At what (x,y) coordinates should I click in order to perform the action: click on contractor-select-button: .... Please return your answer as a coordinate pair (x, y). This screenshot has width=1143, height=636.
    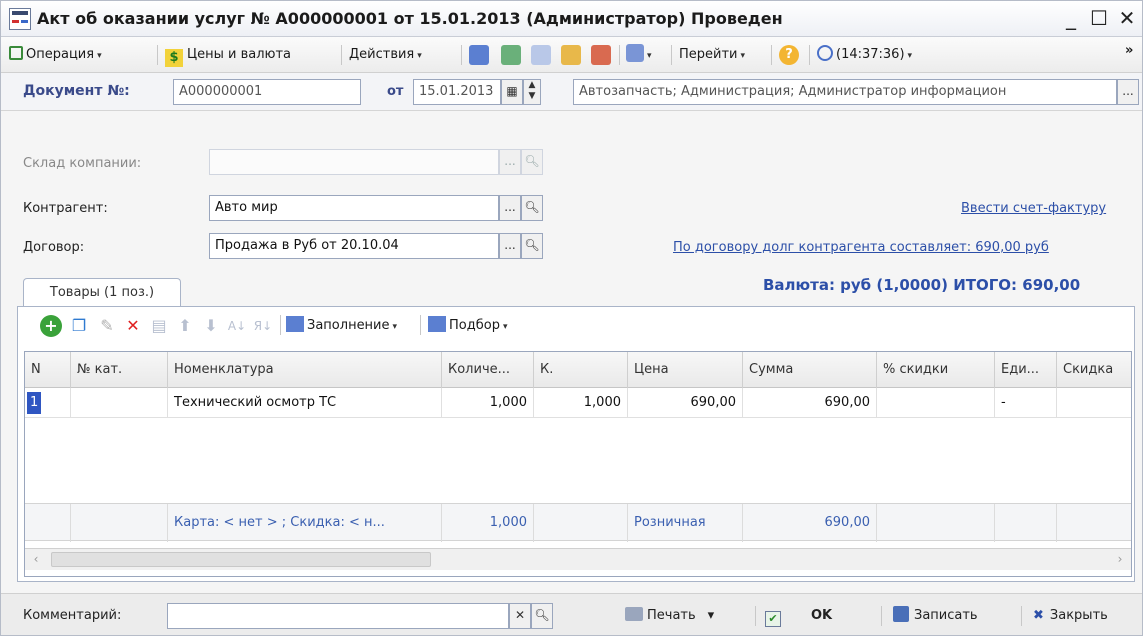
    Looking at the image, I should click on (510, 208).